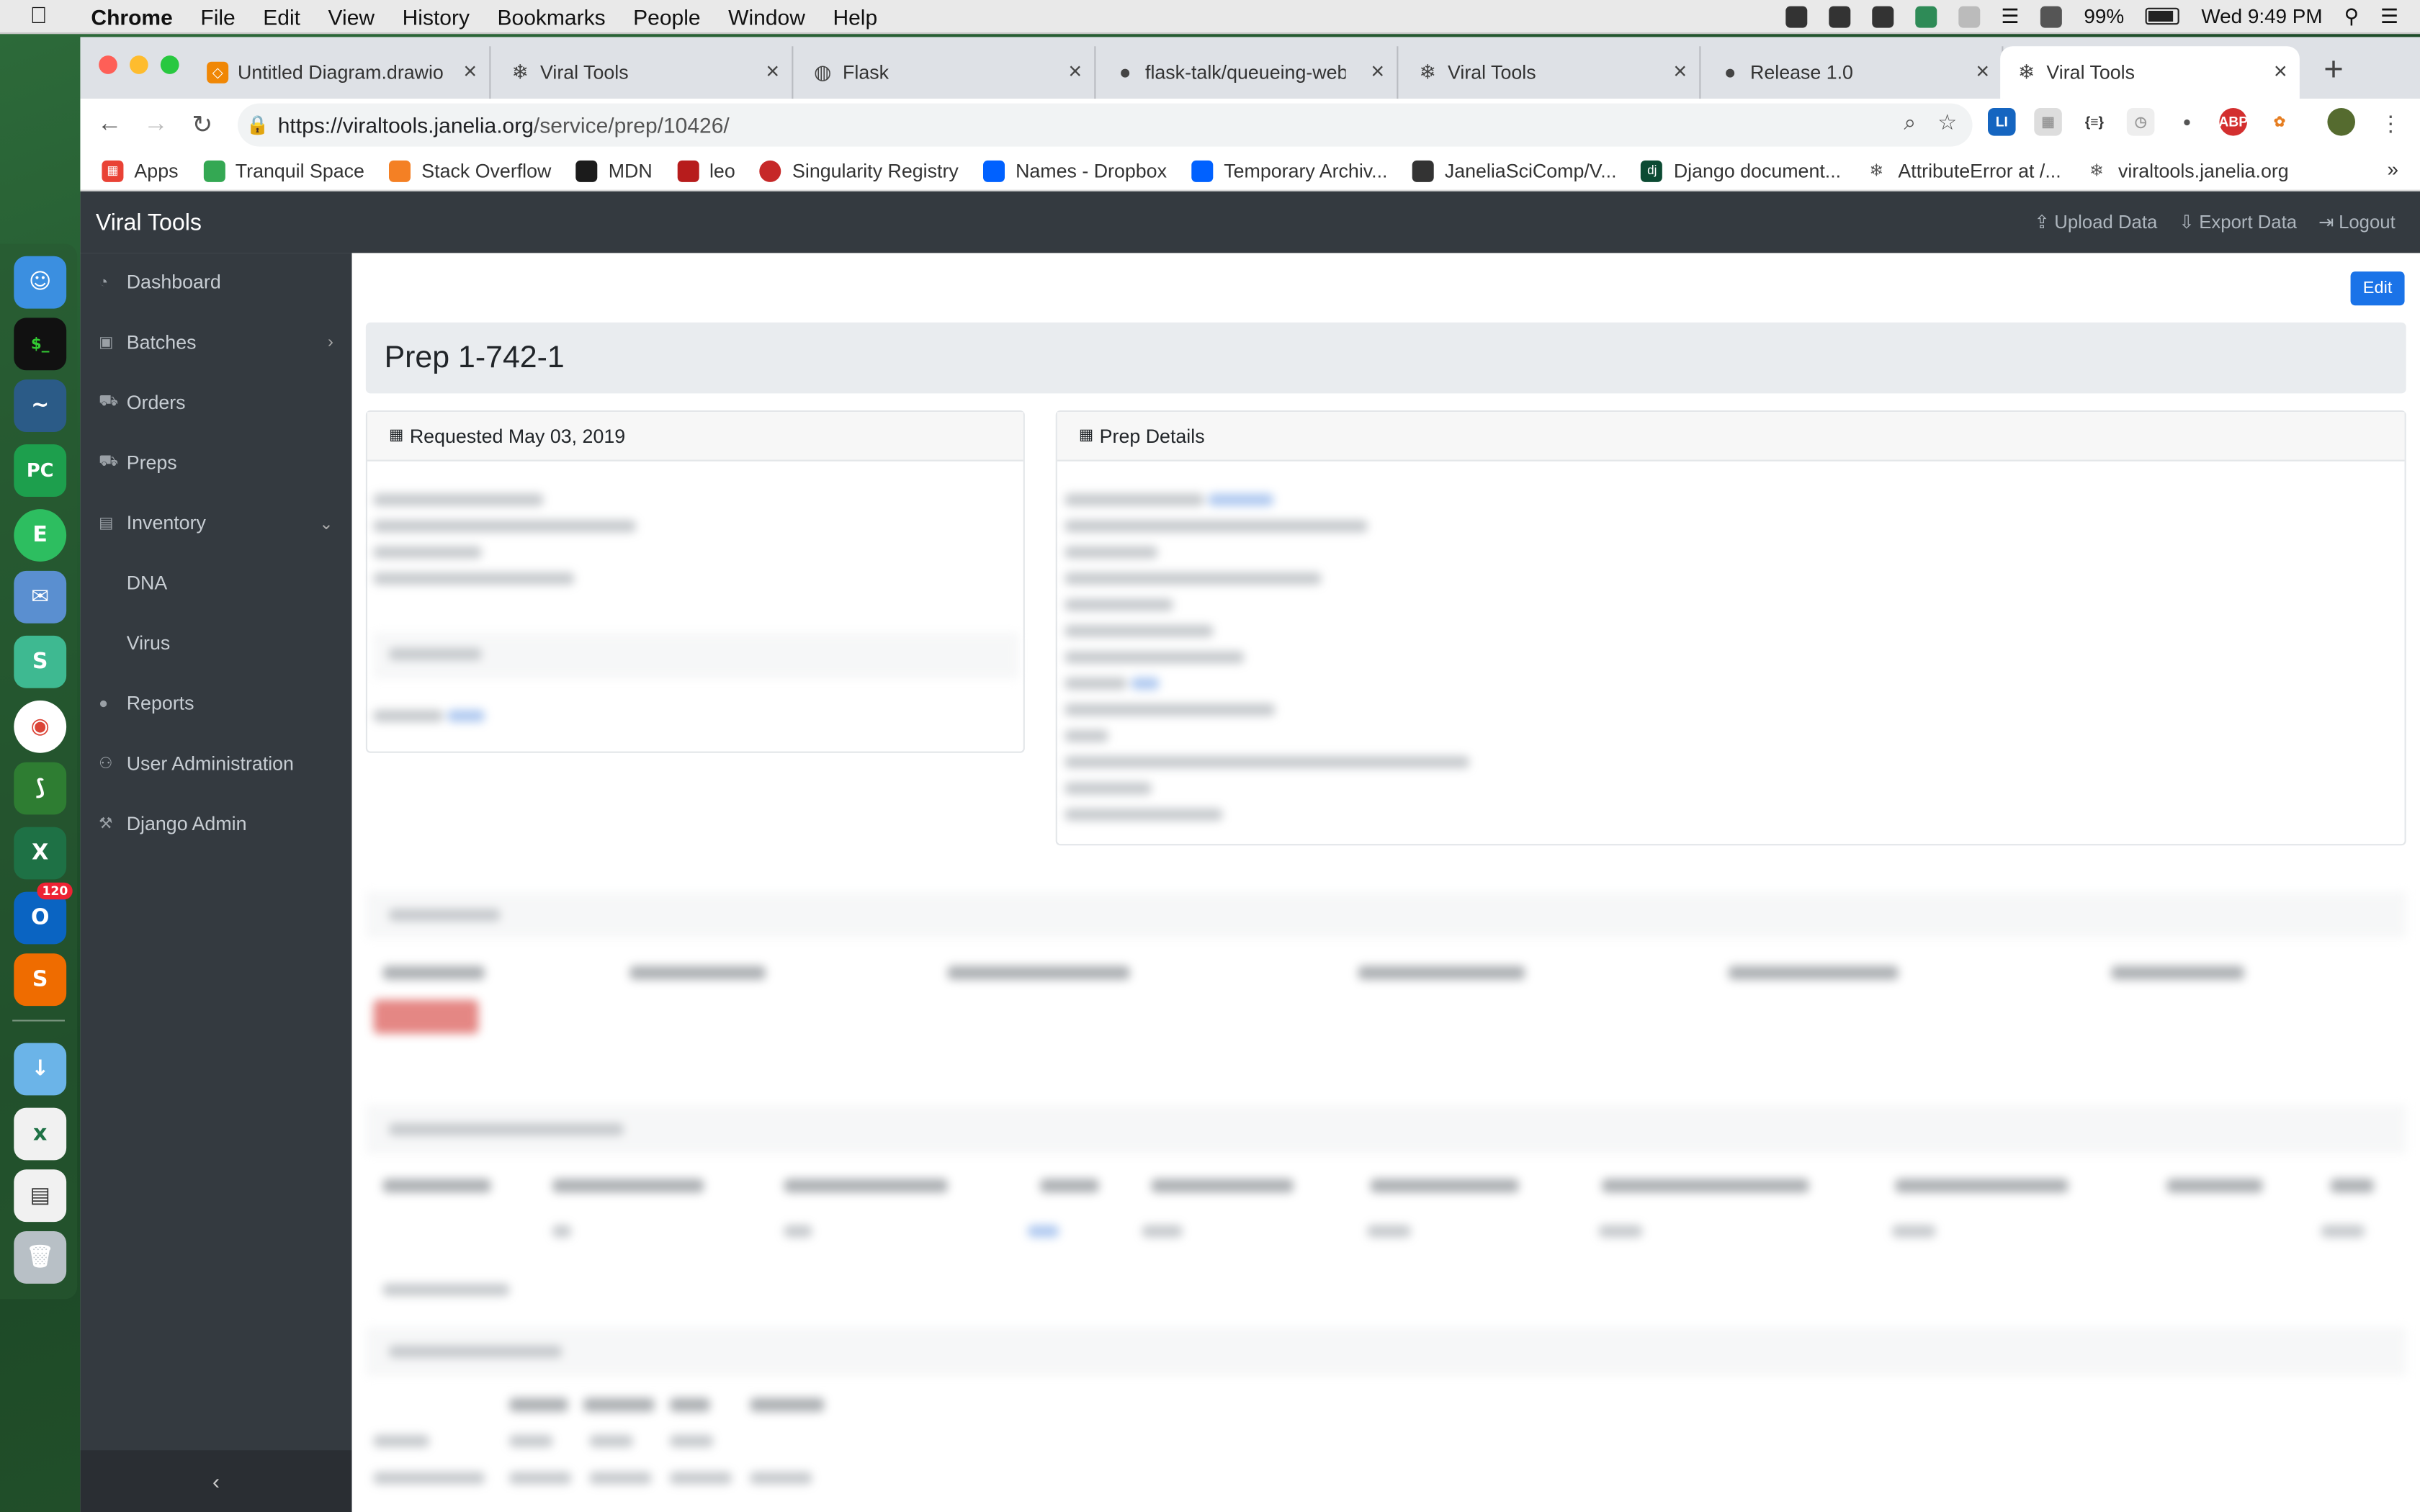  Describe the element at coordinates (2010, 16) in the screenshot. I see `wifi-icon: ☰` at that location.